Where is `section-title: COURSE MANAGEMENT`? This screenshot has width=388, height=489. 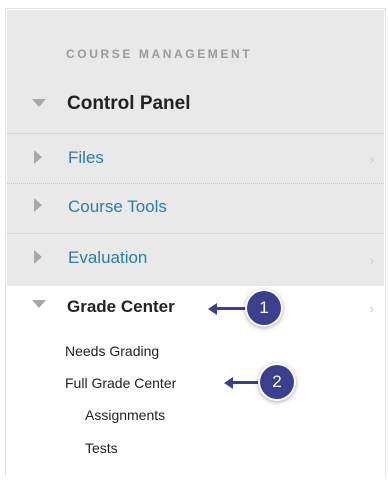 section-title: COURSE MANAGEMENT is located at coordinates (159, 54).